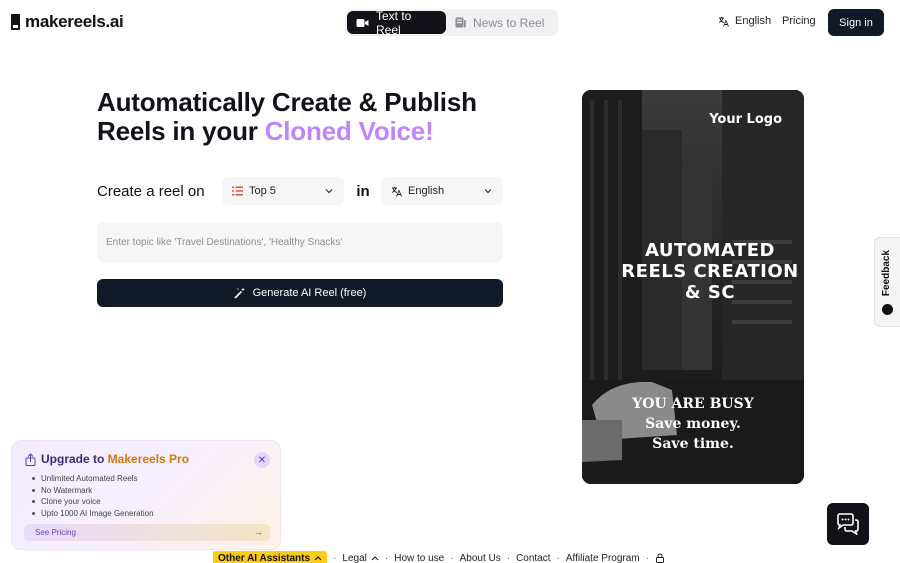  I want to click on video-camera-icon, so click(362, 22).